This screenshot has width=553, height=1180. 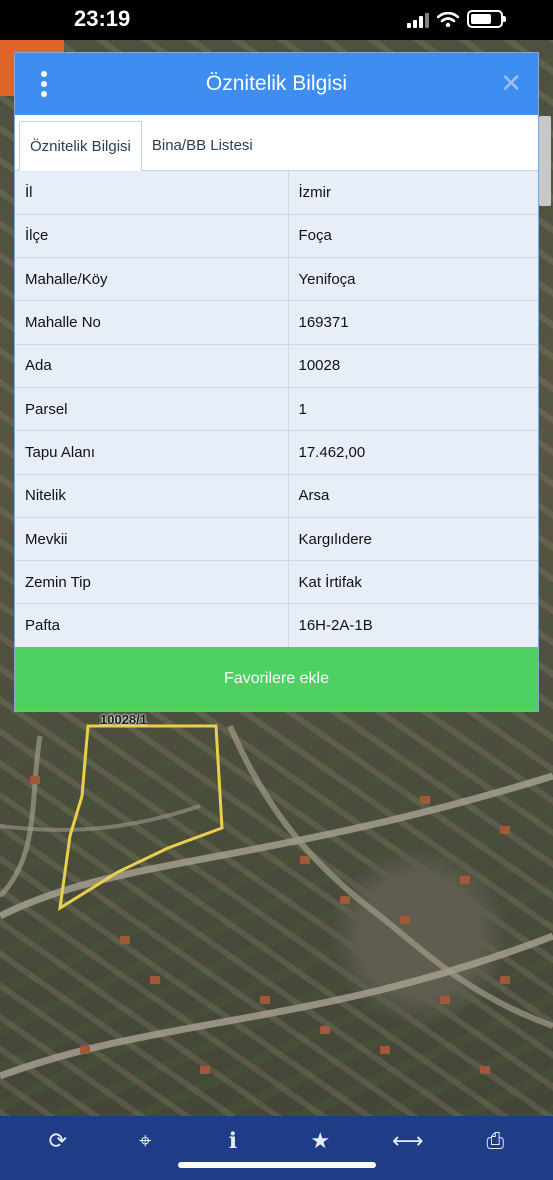 I want to click on attribute-value: Kat İrtifak, so click(x=413, y=582).